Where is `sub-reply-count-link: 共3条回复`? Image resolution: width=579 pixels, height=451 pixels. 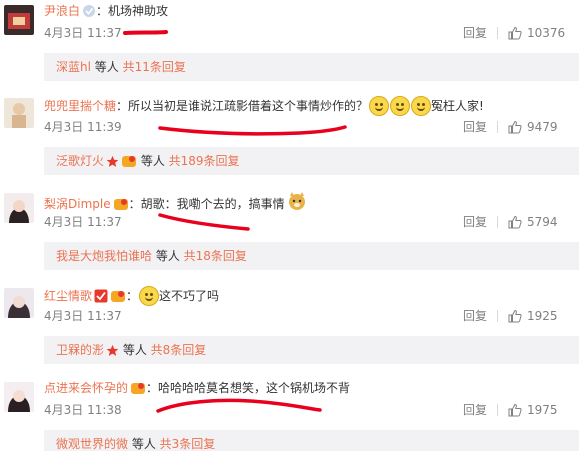
sub-reply-count-link: 共3条回复 is located at coordinates (188, 444).